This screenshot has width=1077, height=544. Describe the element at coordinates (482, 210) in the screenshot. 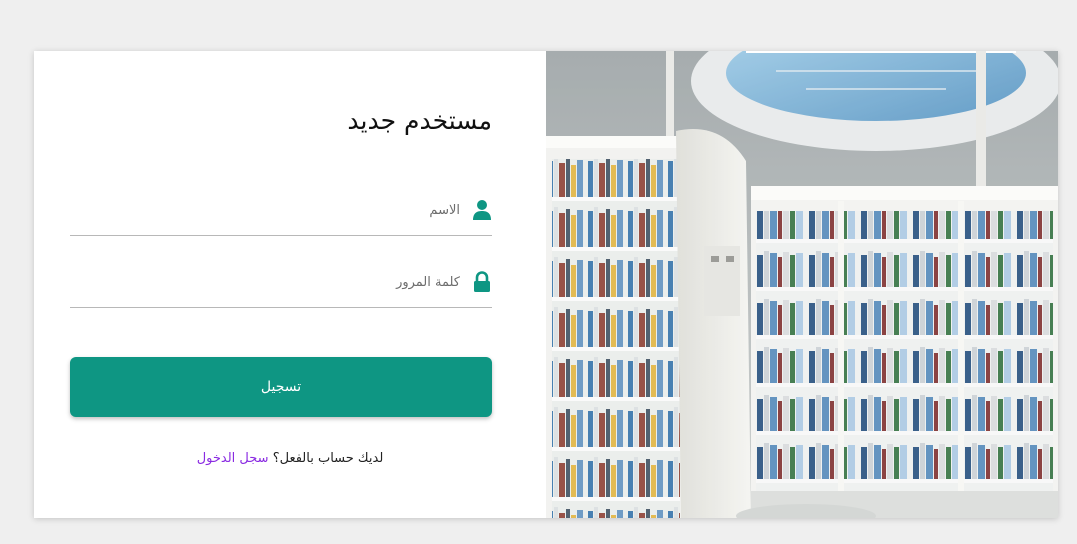

I see `user-icon` at that location.